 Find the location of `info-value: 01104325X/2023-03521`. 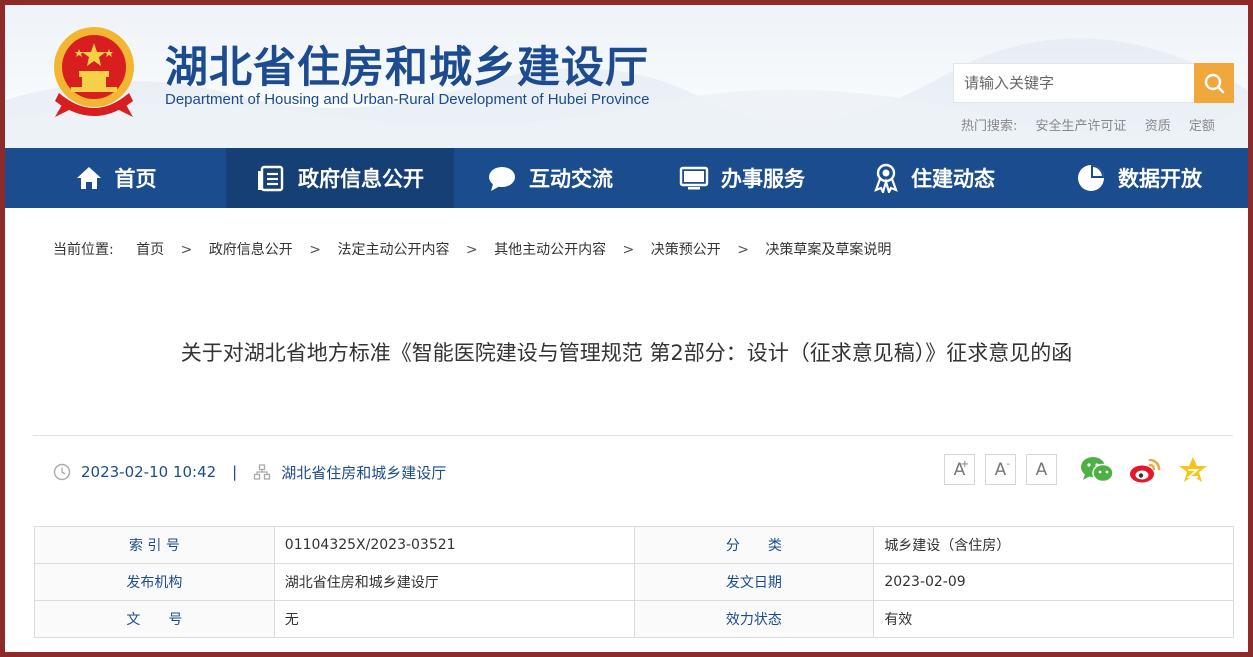

info-value: 01104325X/2023-03521 is located at coordinates (454, 545).